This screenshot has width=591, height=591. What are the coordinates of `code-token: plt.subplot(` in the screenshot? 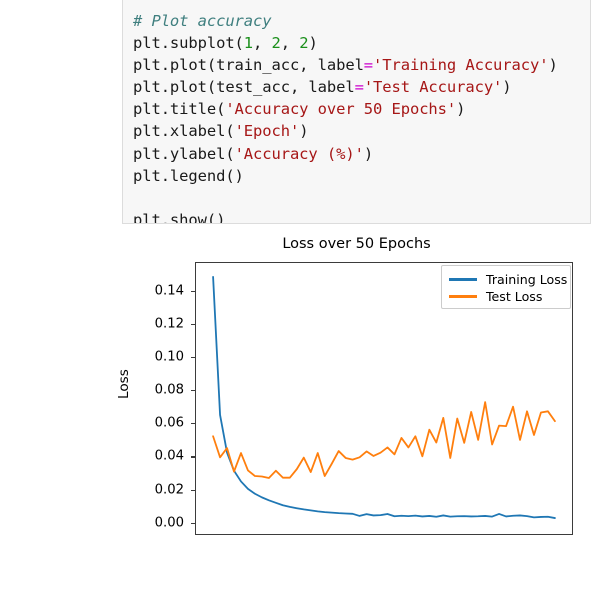 It's located at (188, 43).